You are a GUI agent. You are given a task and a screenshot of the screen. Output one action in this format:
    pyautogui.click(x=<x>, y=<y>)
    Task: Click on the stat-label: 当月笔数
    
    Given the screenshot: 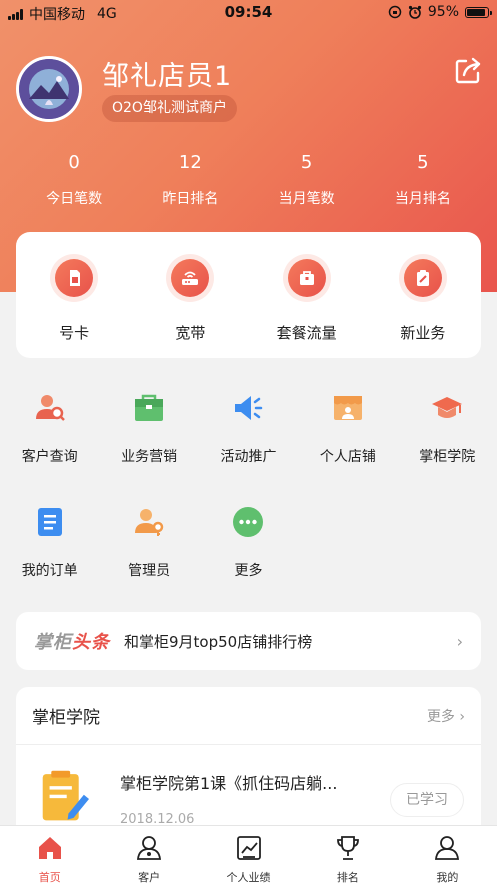 What is the action you would take?
    pyautogui.click(x=306, y=199)
    